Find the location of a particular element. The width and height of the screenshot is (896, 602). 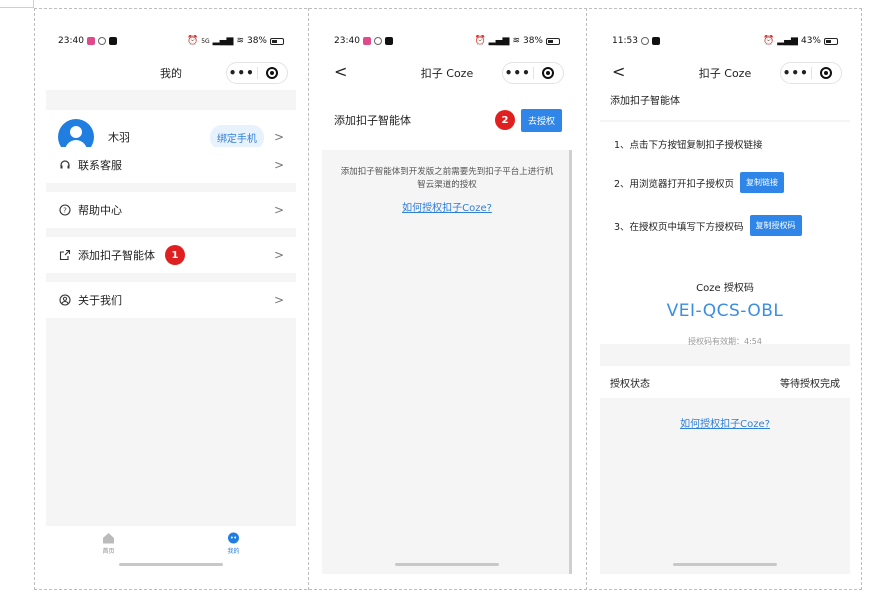

tab-label: 我的 is located at coordinates (233, 551).